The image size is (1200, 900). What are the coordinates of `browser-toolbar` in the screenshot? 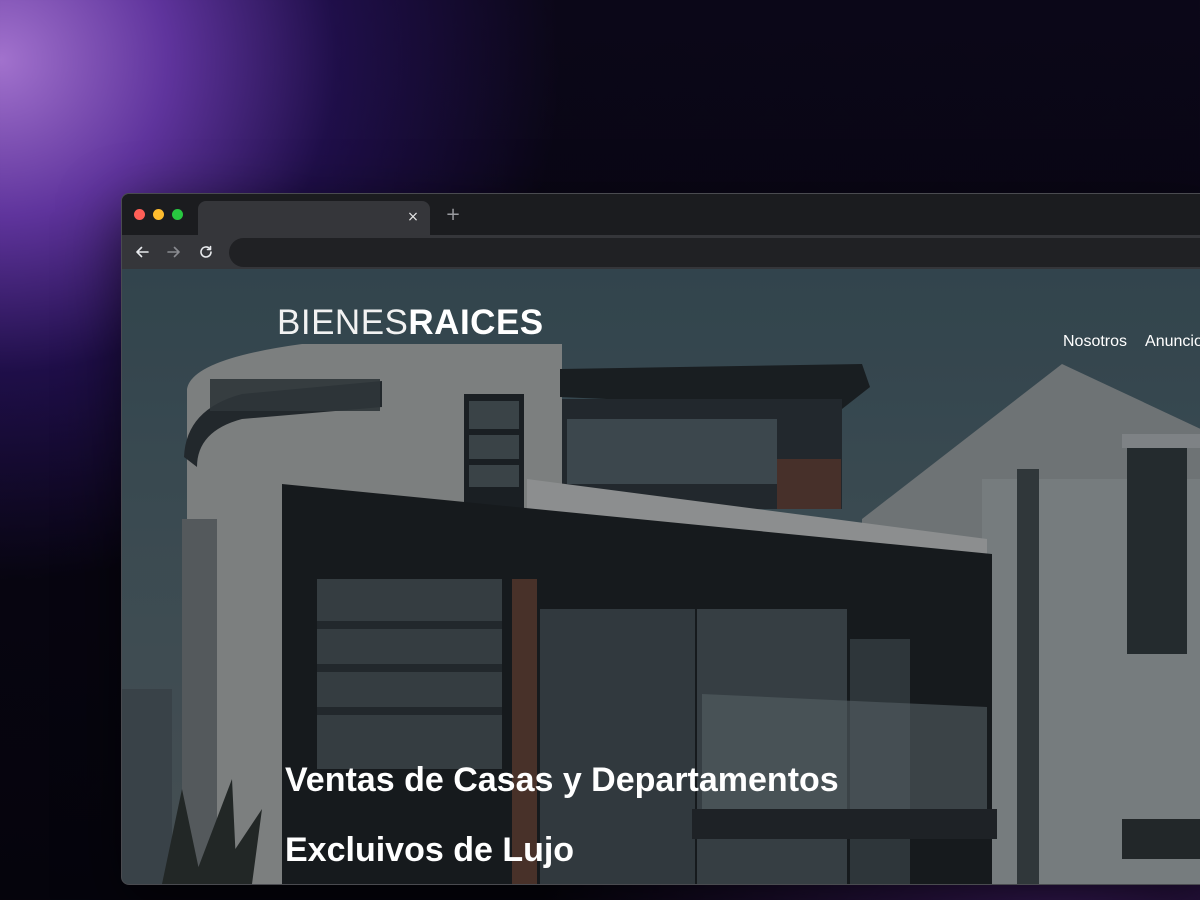 It's located at (661, 252).